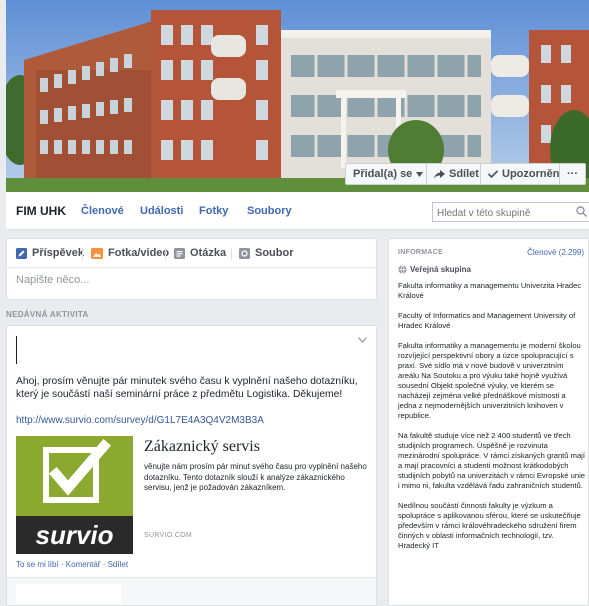 The height and width of the screenshot is (606, 589). I want to click on pencil-icon, so click(21, 253).